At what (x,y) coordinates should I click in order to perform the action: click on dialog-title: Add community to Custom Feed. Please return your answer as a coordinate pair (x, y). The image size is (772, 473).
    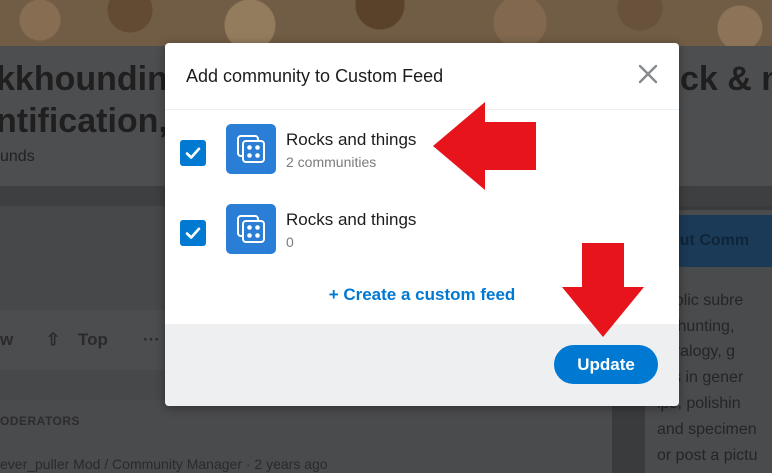
    Looking at the image, I should click on (315, 76).